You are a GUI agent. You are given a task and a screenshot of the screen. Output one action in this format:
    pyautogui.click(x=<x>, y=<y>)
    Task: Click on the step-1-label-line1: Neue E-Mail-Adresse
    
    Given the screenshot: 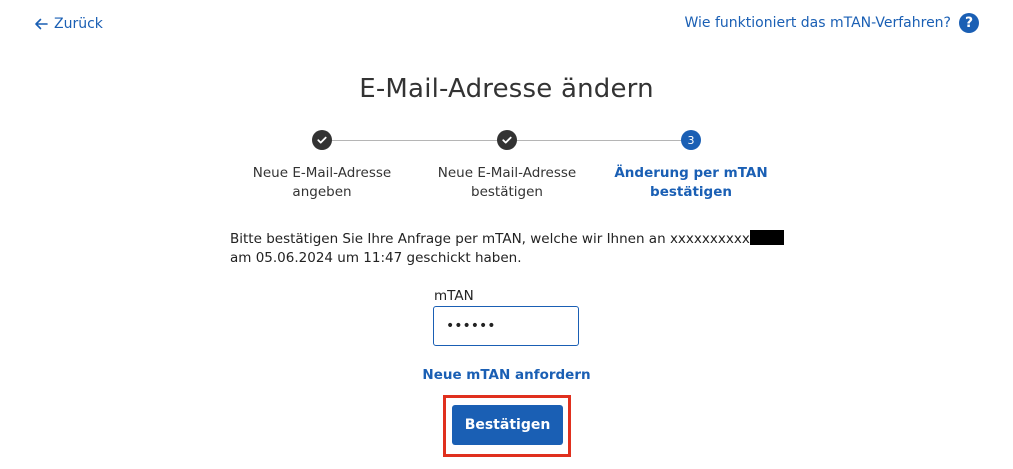 What is the action you would take?
    pyautogui.click(x=322, y=173)
    